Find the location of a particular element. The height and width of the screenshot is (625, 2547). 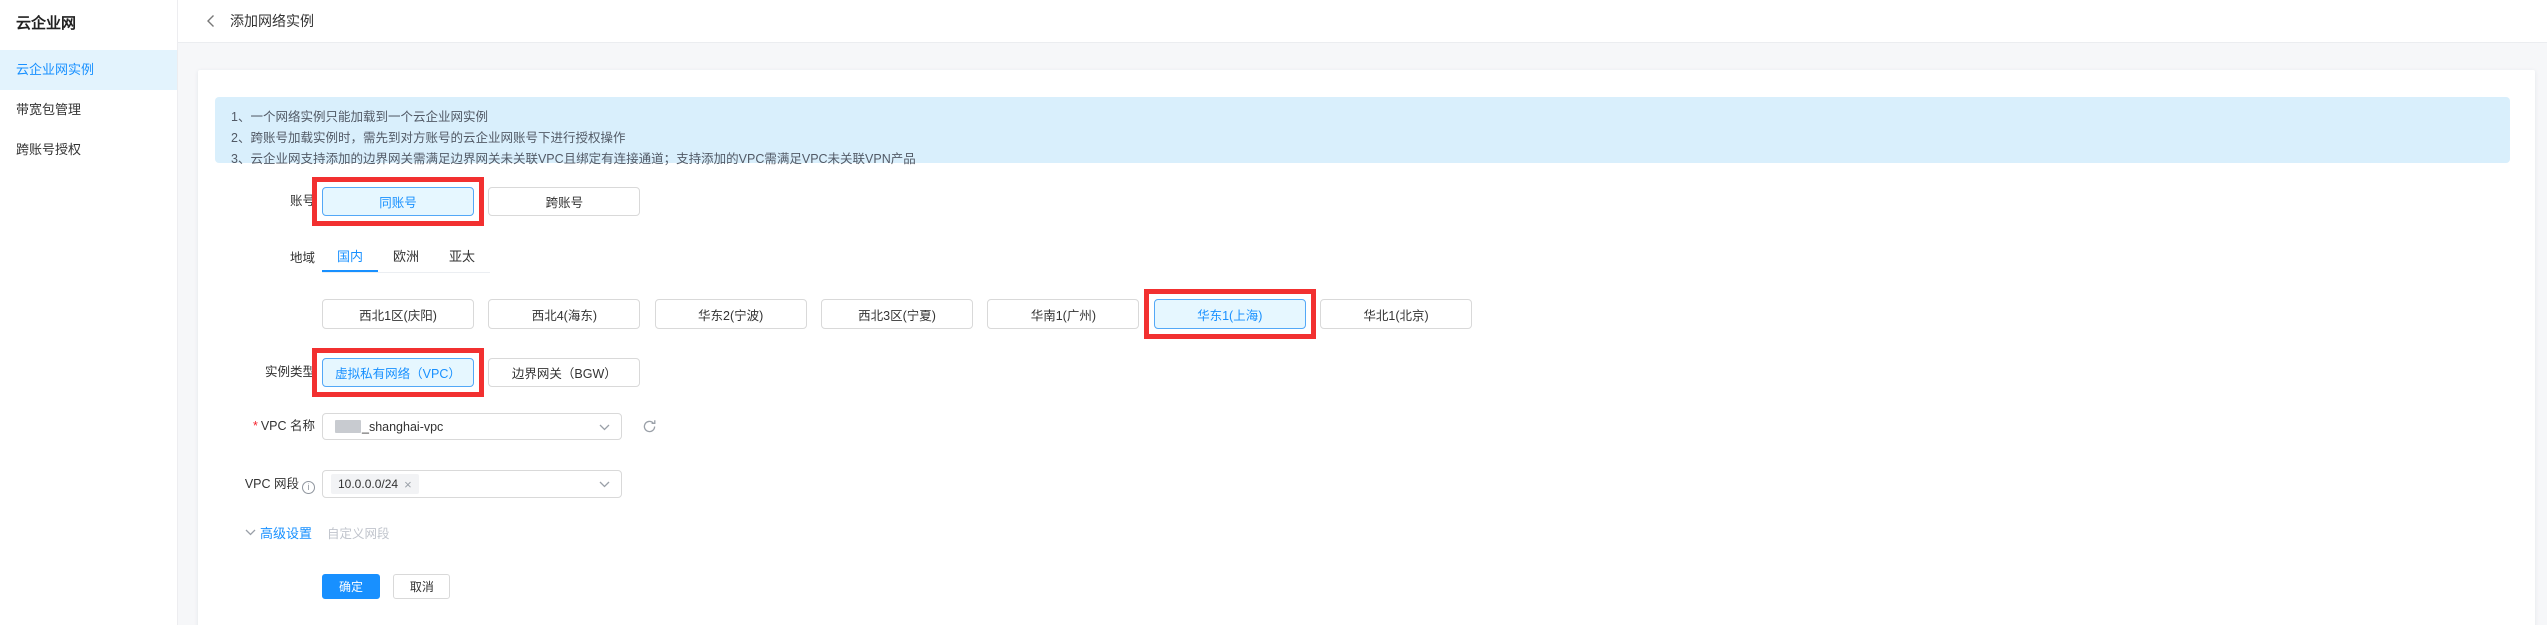

tab-domestic: 国内 is located at coordinates (350, 259).